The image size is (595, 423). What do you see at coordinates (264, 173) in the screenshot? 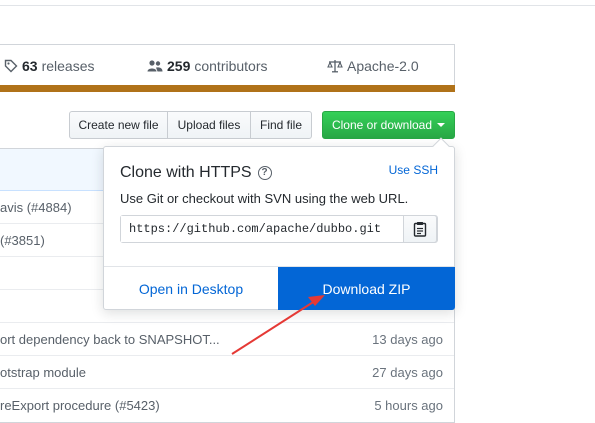
I see `question-icon: ?` at bounding box center [264, 173].